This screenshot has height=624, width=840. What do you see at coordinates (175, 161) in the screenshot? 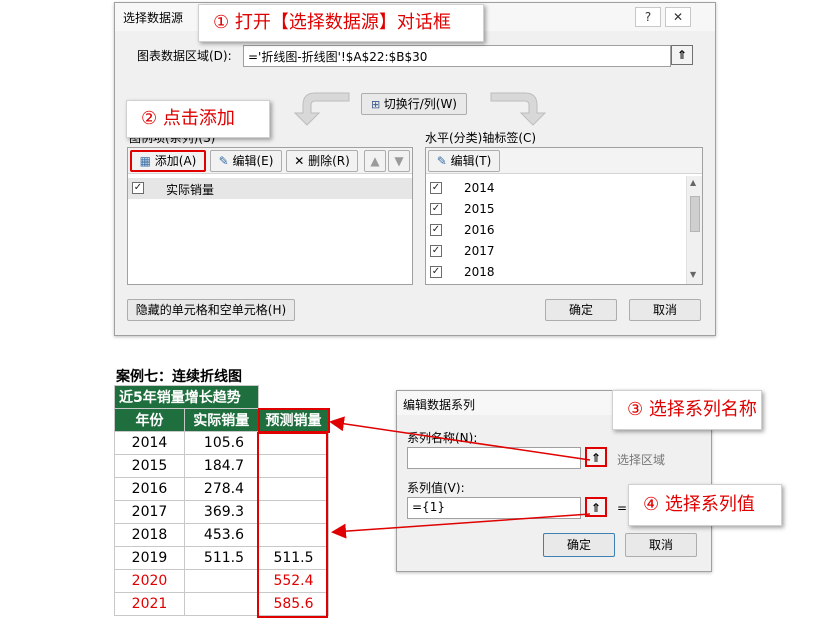
I see `add-series-label: 添加(A)` at bounding box center [175, 161].